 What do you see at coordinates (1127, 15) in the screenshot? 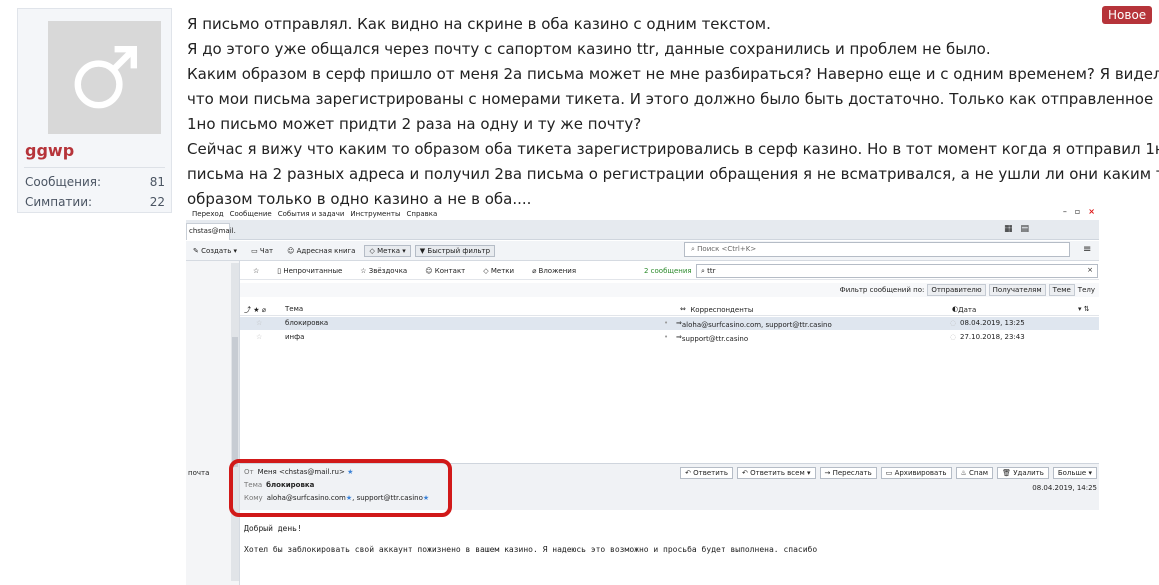
I see `new-badge: Новое` at bounding box center [1127, 15].